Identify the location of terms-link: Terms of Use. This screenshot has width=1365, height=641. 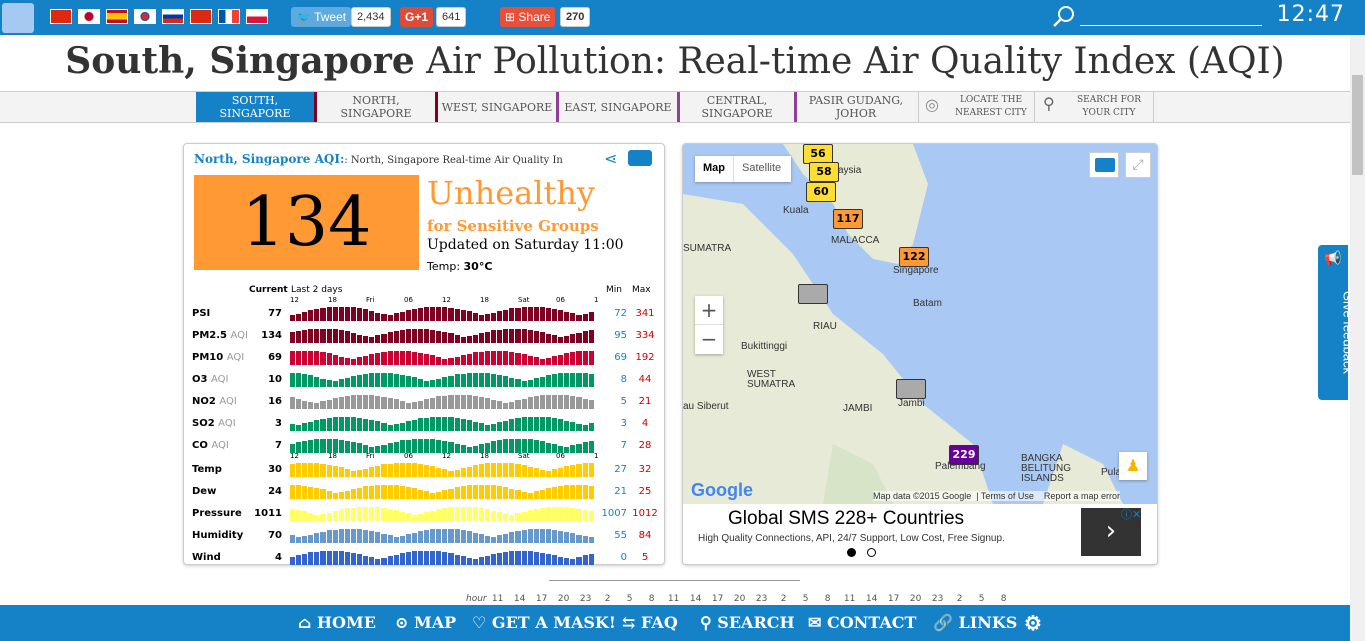
(1007, 496).